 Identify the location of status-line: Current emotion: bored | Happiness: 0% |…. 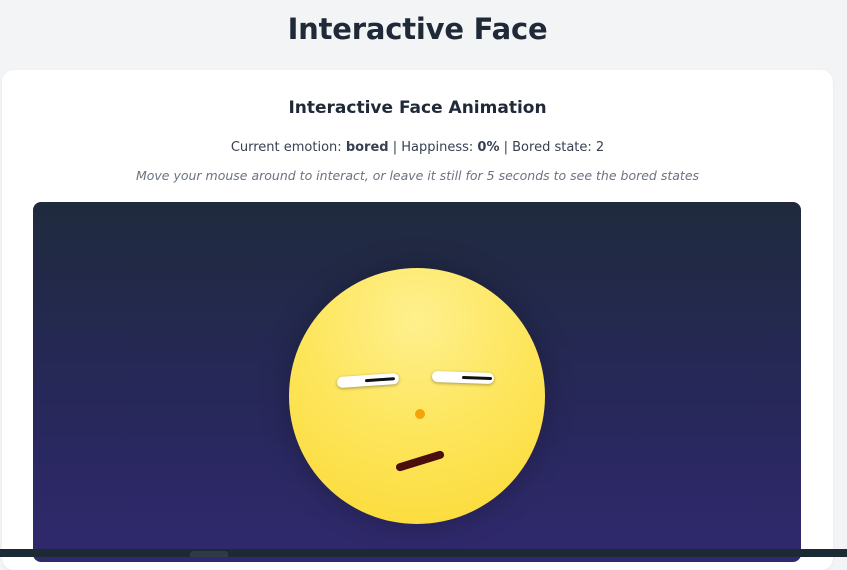
(417, 147).